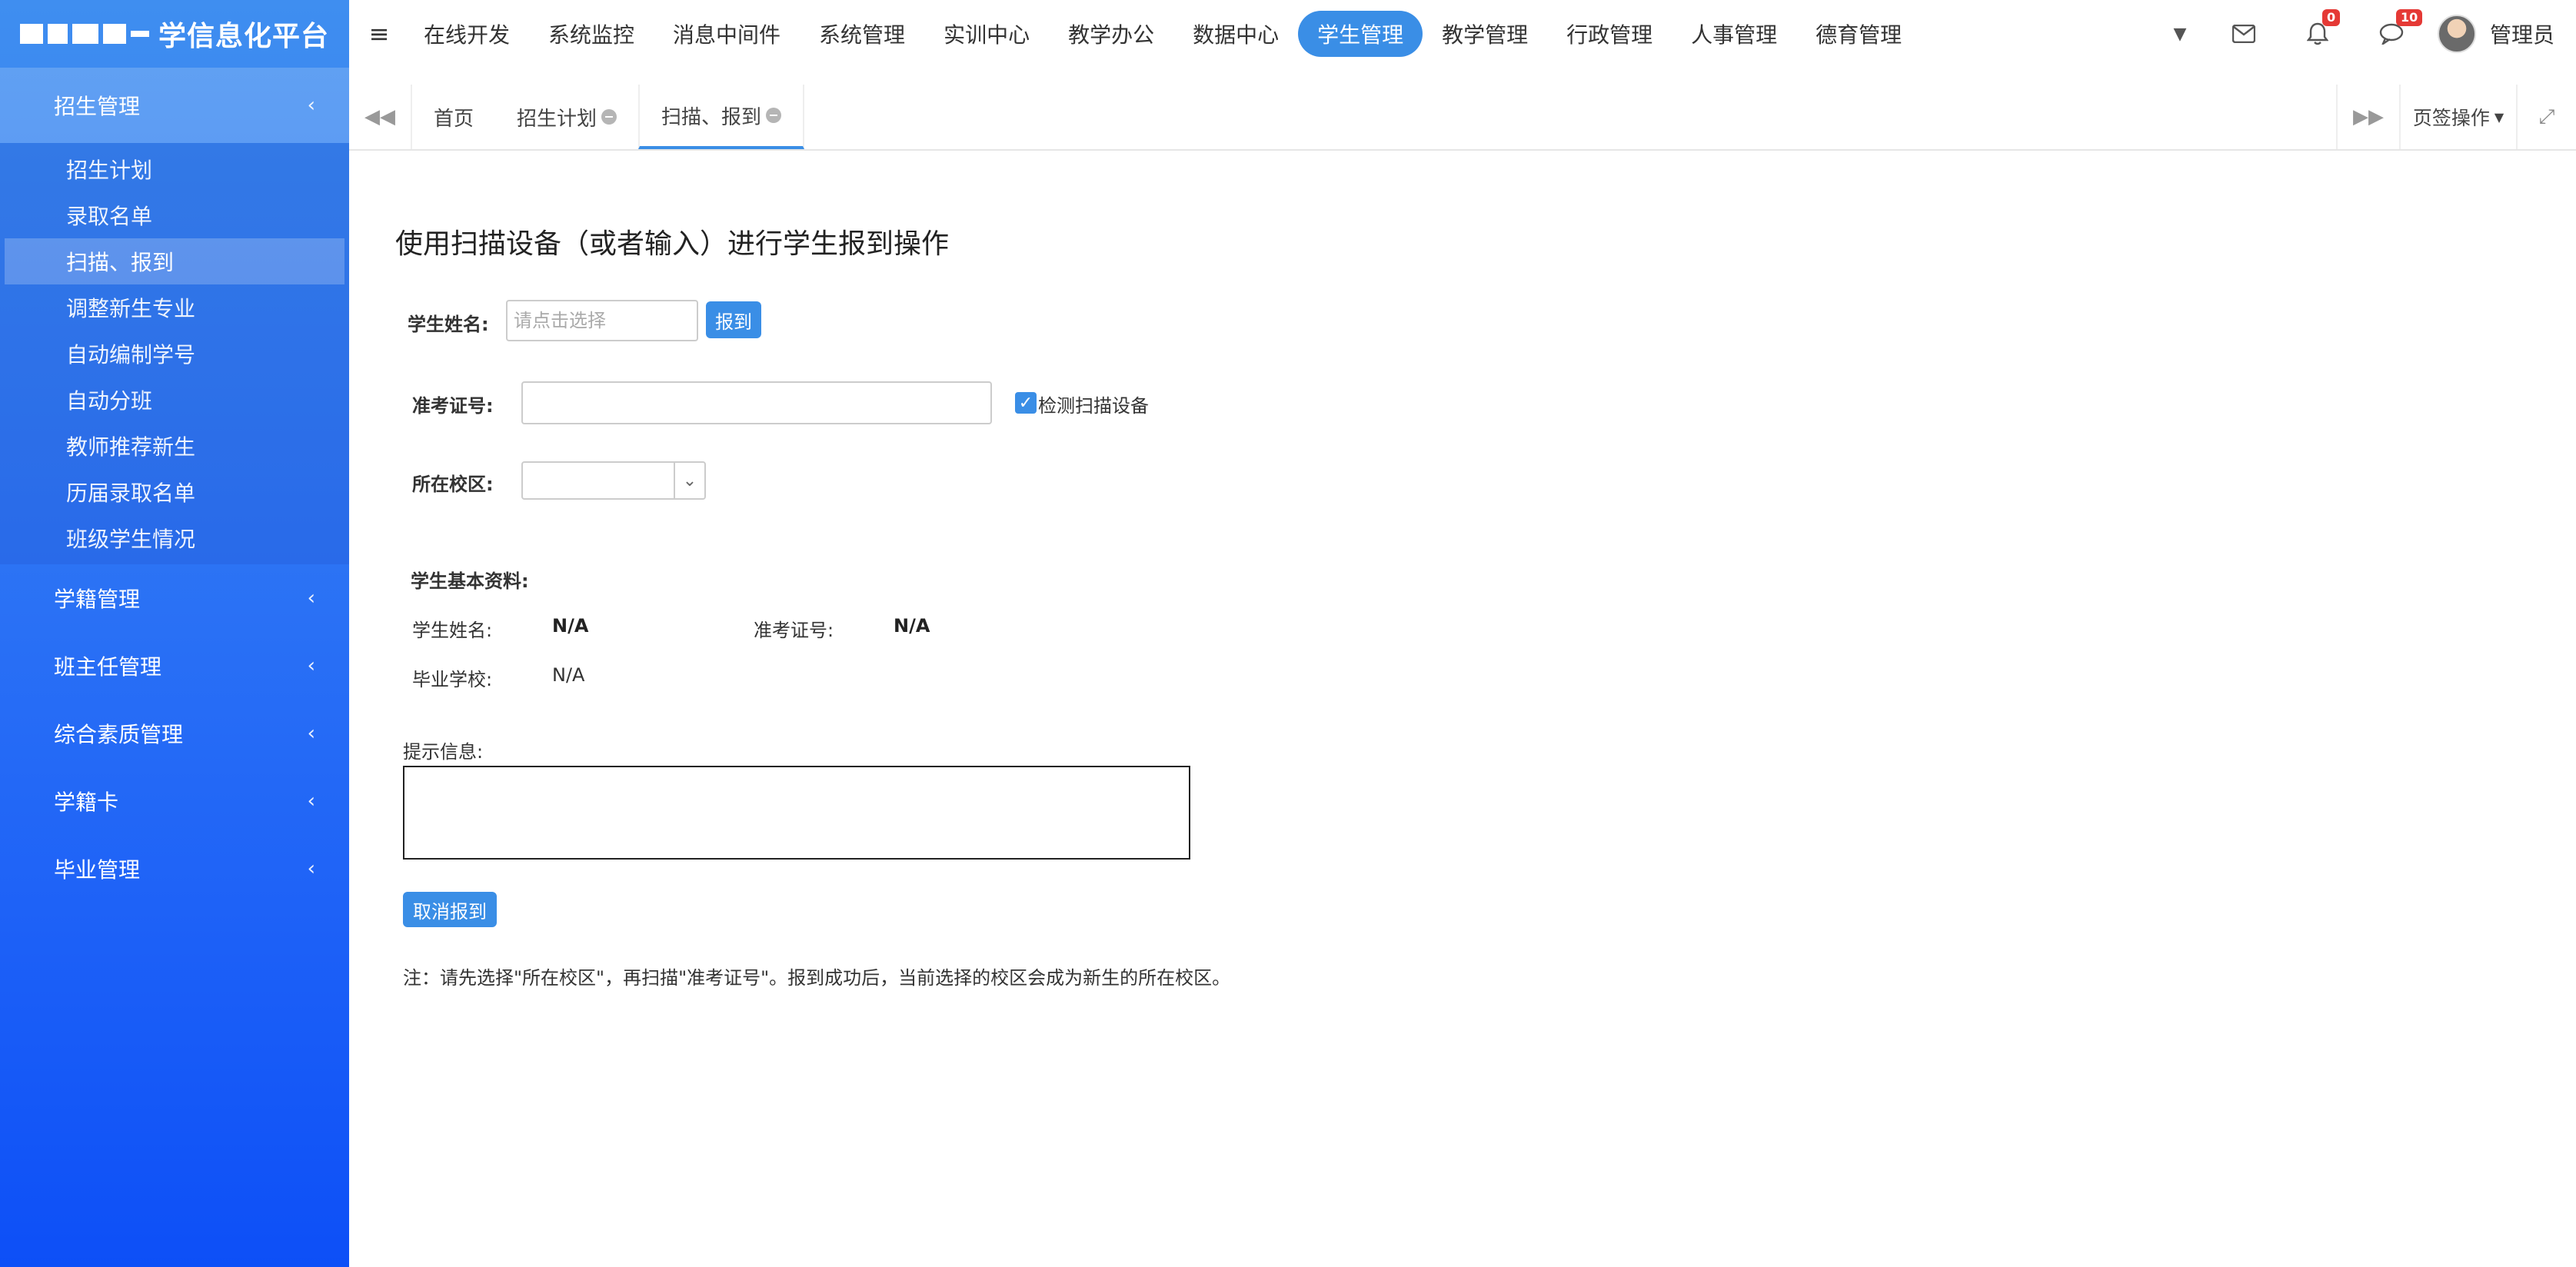  I want to click on nav-item-message-middleware: 消息中间件, so click(727, 34).